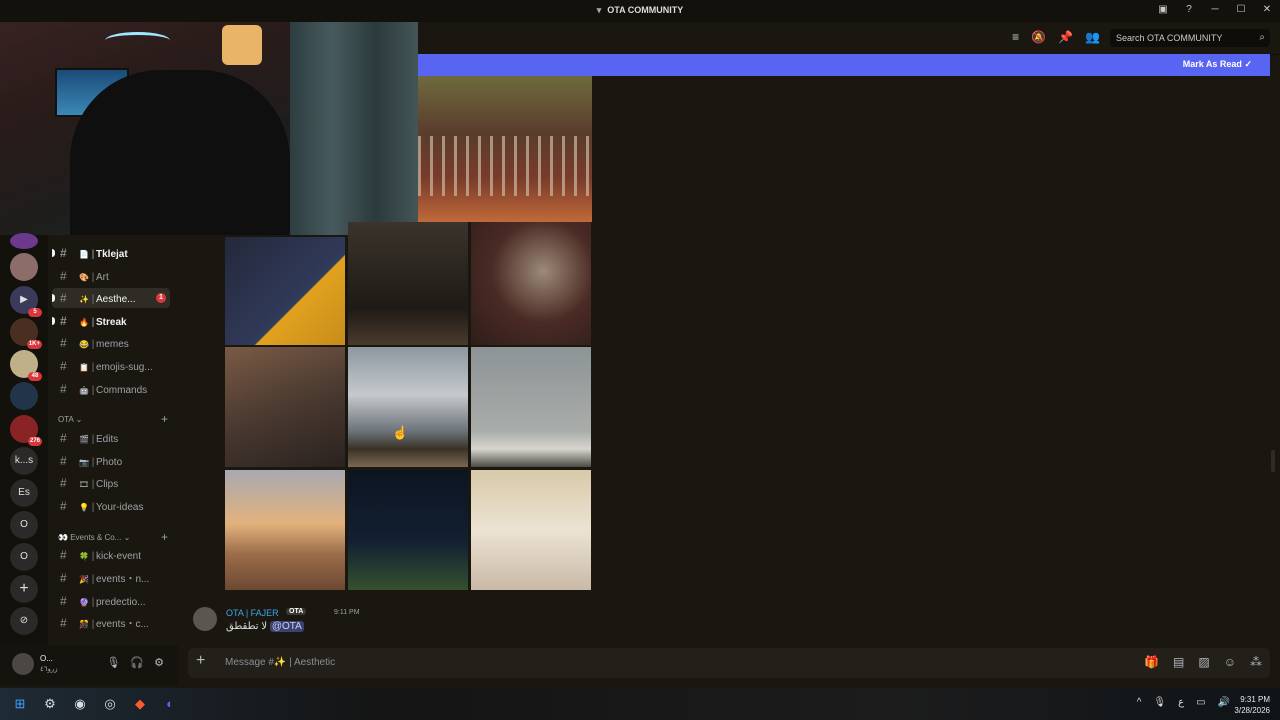 Image resolution: width=1280 pixels, height=720 pixels. What do you see at coordinates (296, 611) in the screenshot?
I see `server-tag: OTA` at bounding box center [296, 611].